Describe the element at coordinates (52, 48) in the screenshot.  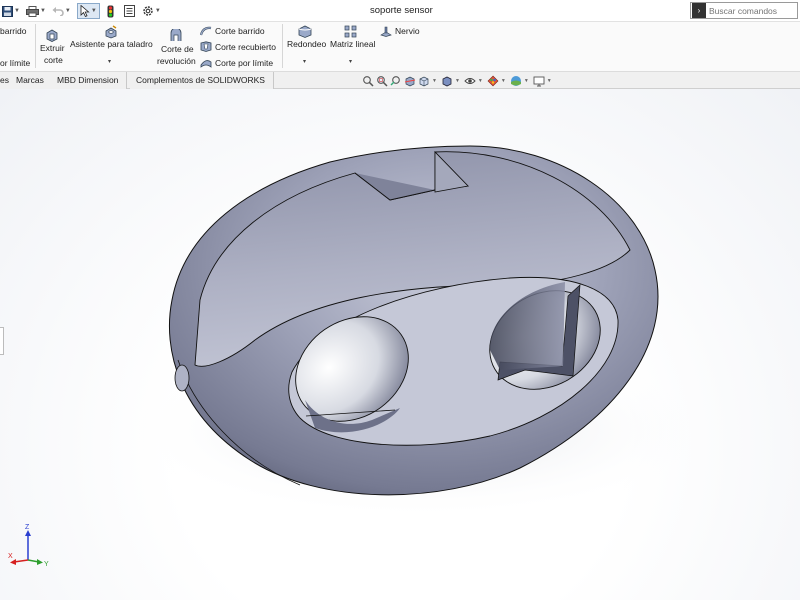
I see `extruir-corte-label-1: Extruir` at that location.